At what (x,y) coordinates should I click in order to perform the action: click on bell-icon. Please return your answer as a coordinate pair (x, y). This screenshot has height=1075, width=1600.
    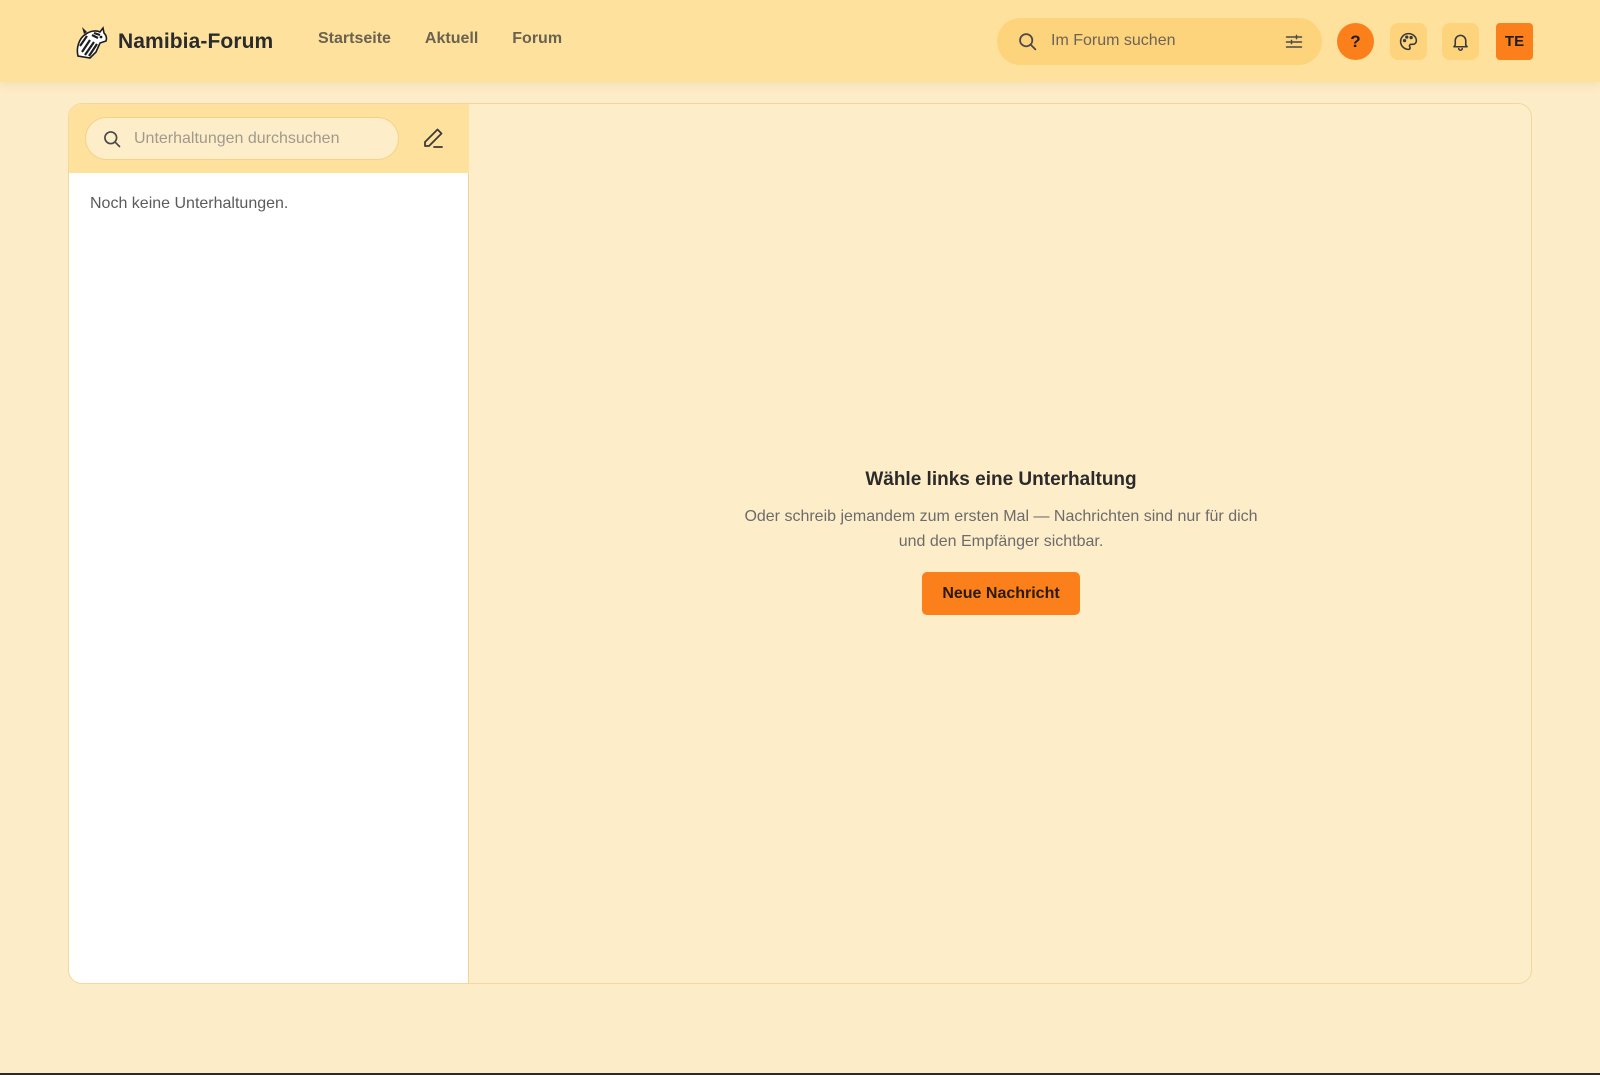
    Looking at the image, I should click on (1460, 42).